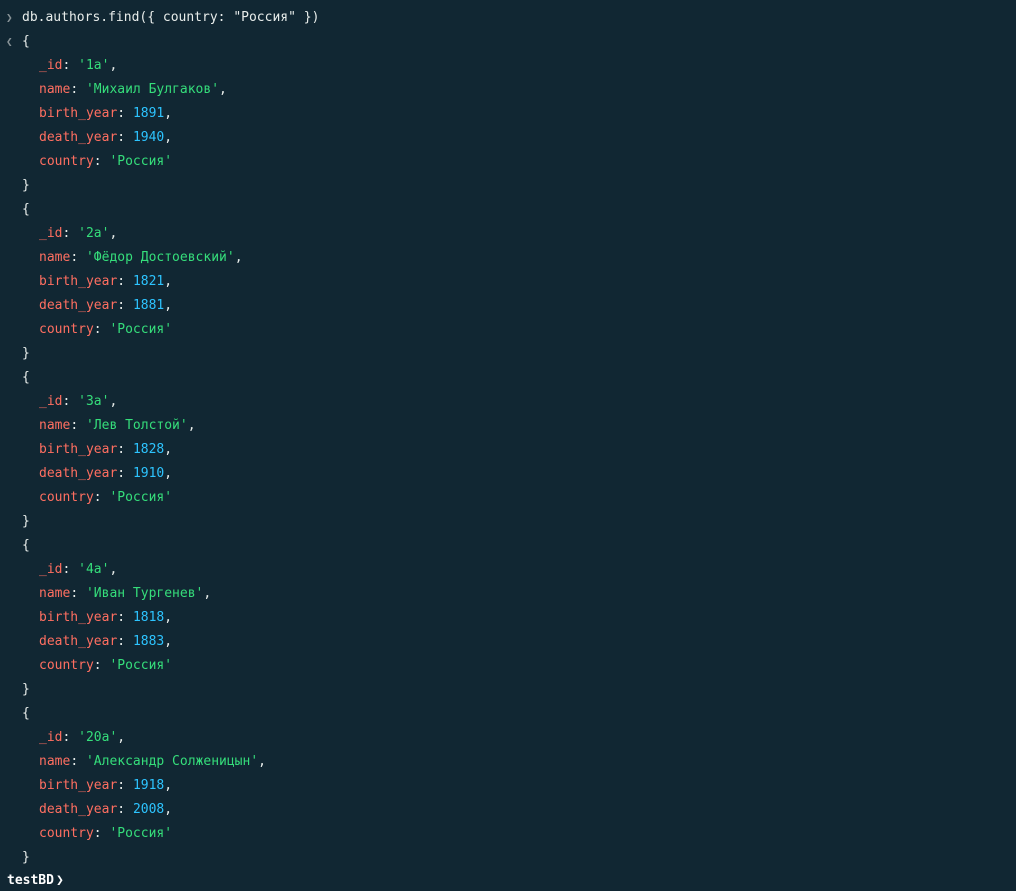 This screenshot has width=1016, height=891. I want to click on field-value: 'Фёдор Достоевский', so click(160, 257).